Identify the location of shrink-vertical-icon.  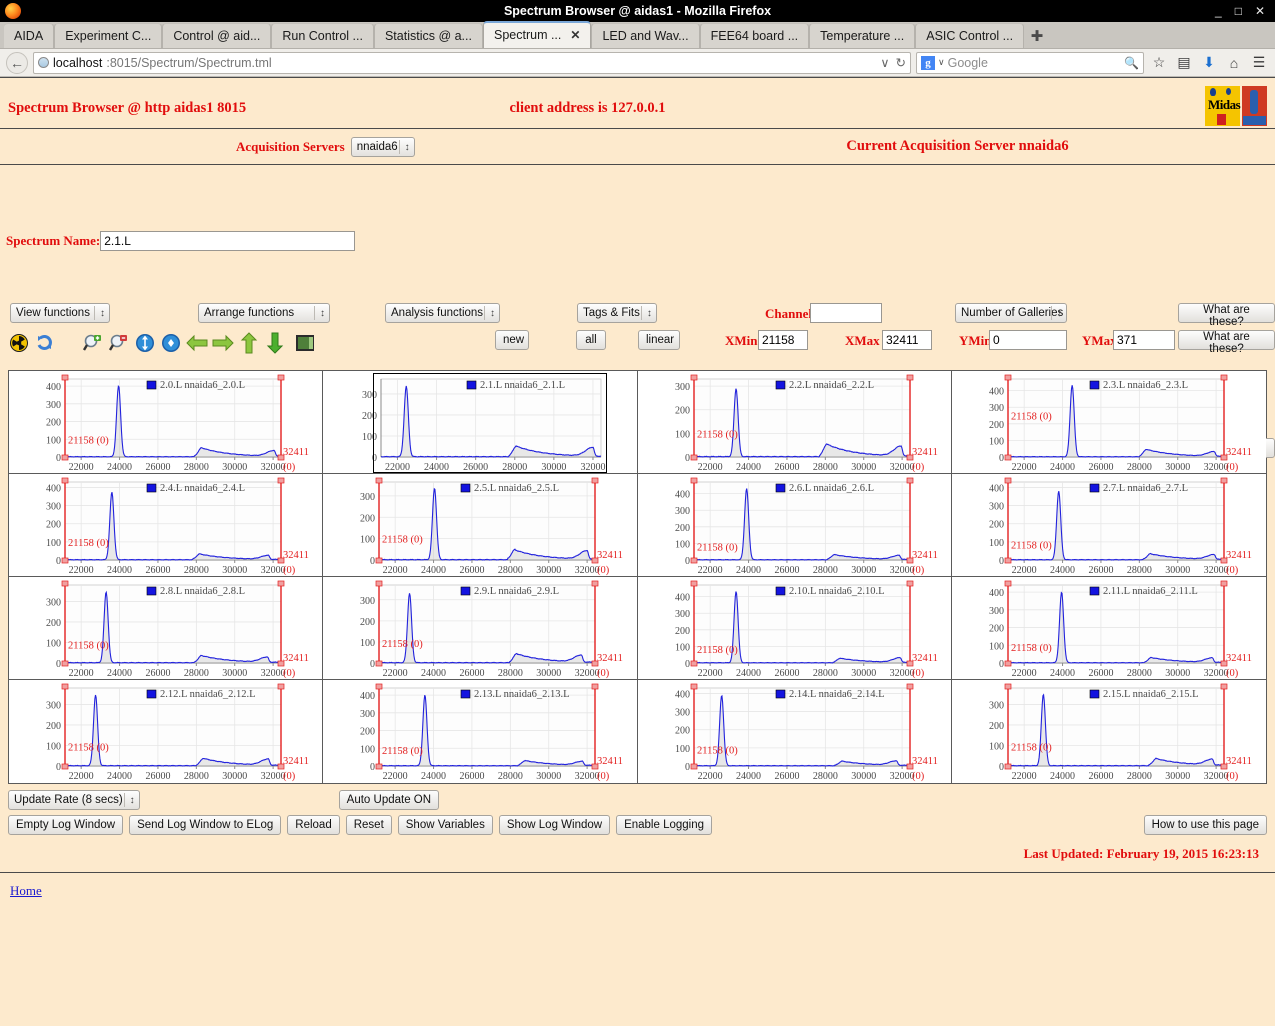
(171, 343).